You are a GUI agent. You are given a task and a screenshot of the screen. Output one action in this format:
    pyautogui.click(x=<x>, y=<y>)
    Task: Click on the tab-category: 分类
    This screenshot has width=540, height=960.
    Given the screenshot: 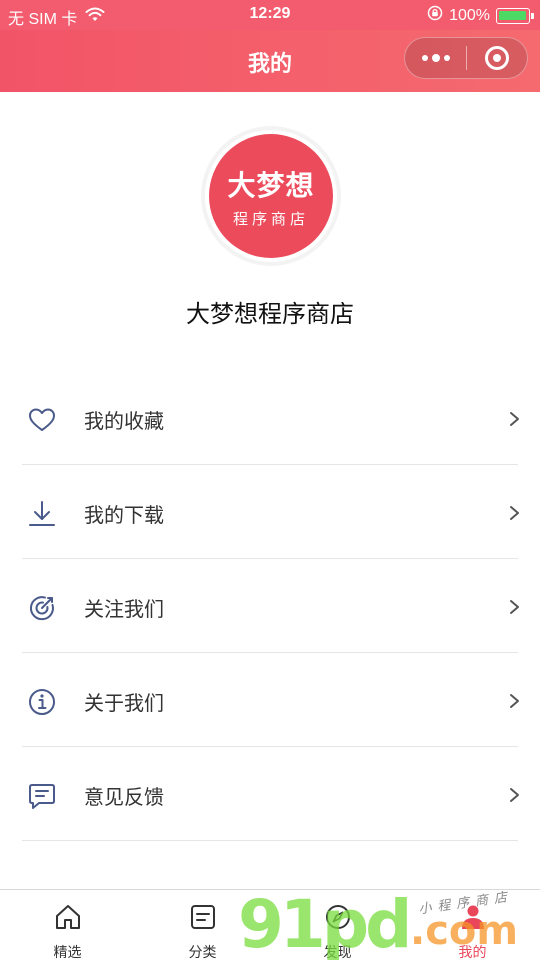 What is the action you would take?
    pyautogui.click(x=202, y=925)
    